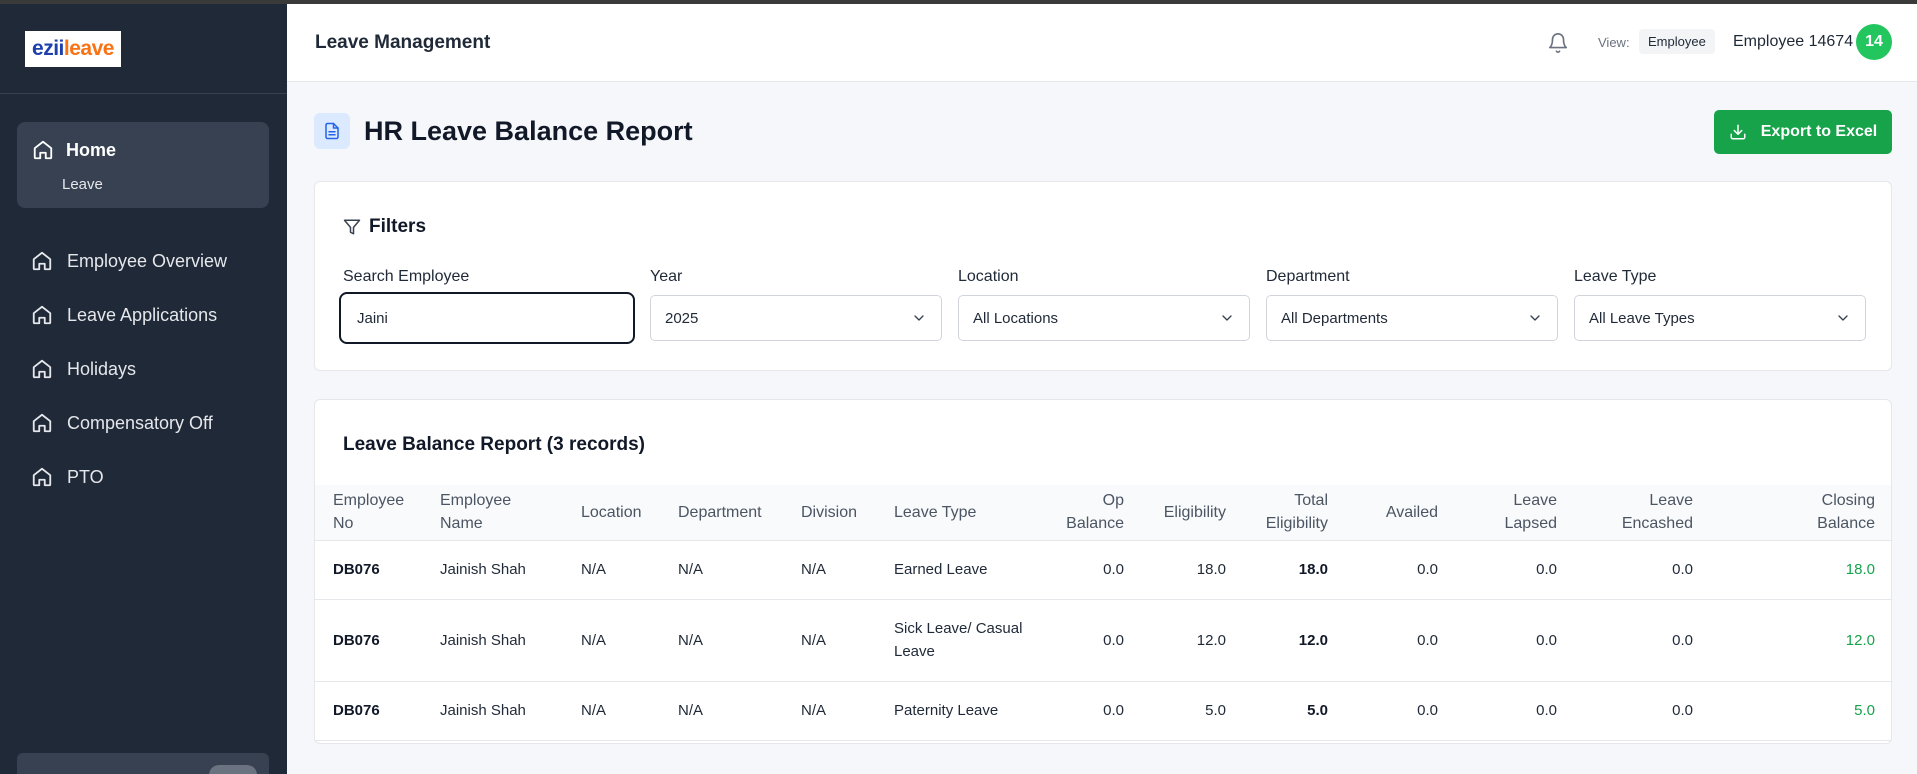 The image size is (1917, 774). Describe the element at coordinates (1175, 512) in the screenshot. I see `column-header-eligibility: Eligibility` at that location.